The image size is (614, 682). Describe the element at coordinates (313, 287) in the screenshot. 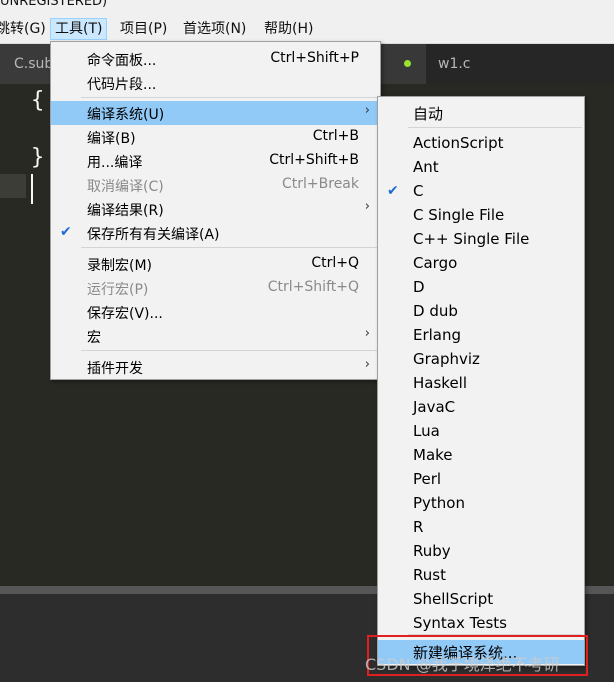

I see `menu-item-shortcut: Ctrl+Shift+Q` at that location.